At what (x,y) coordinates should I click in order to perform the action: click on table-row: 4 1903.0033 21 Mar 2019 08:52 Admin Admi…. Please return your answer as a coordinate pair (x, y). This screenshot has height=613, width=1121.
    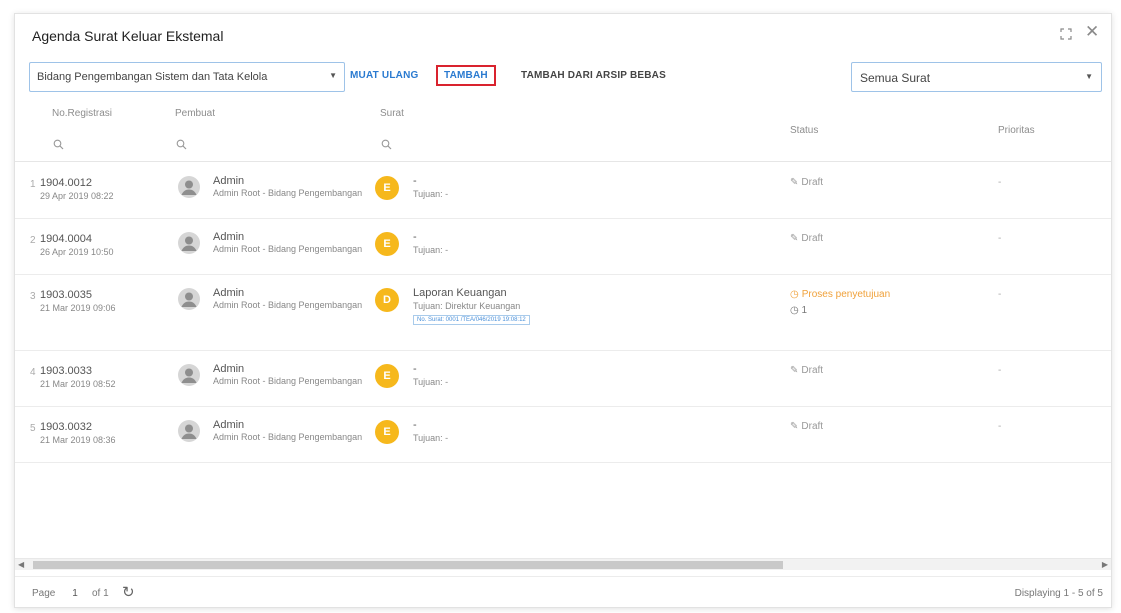
    Looking at the image, I should click on (563, 379).